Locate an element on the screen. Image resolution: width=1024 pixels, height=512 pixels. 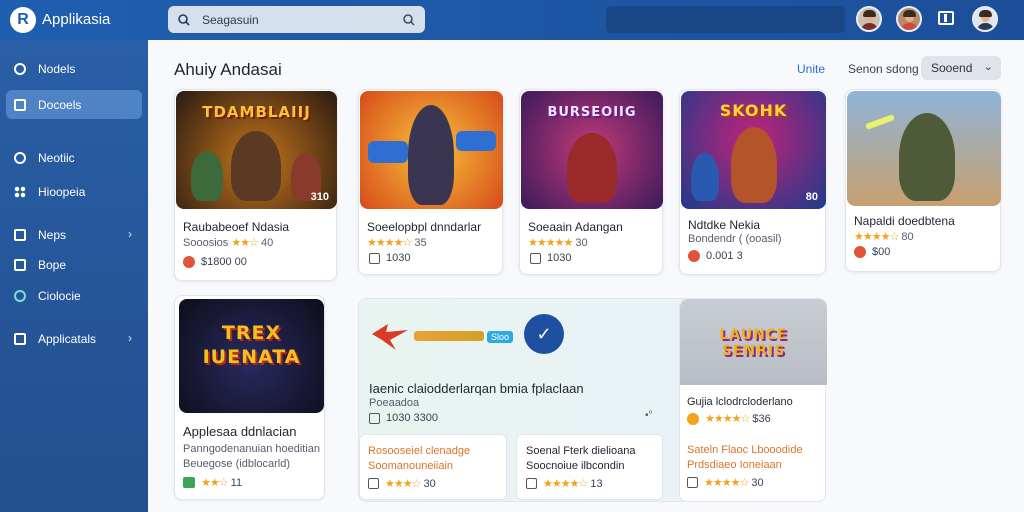
search-icon is located at coordinates (184, 19).